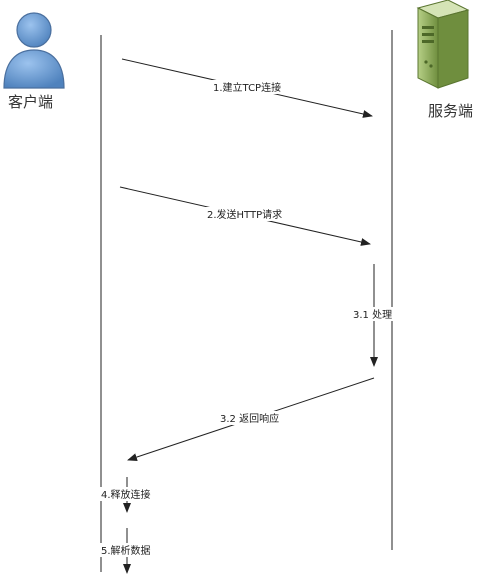  Describe the element at coordinates (30, 102) in the screenshot. I see `client-label: 客户端` at that location.